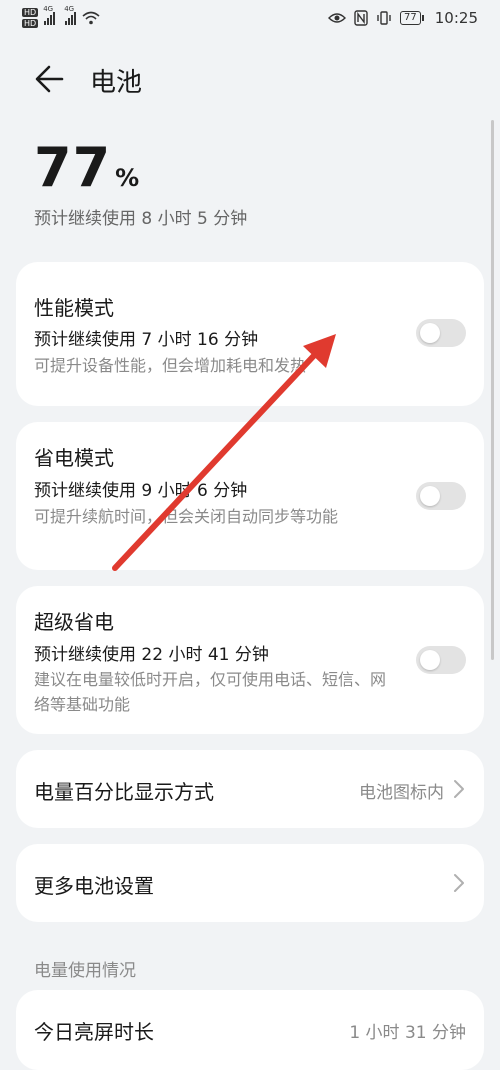  What do you see at coordinates (337, 18) in the screenshot?
I see `eye-icon` at bounding box center [337, 18].